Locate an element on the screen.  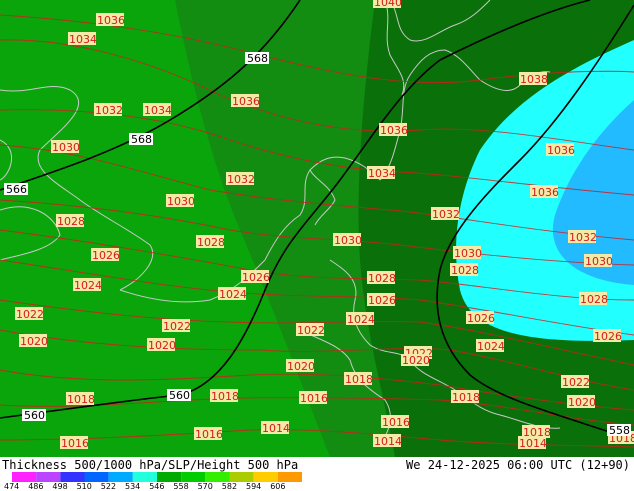
svg-text: 1040 is located at coordinates (388, 4).